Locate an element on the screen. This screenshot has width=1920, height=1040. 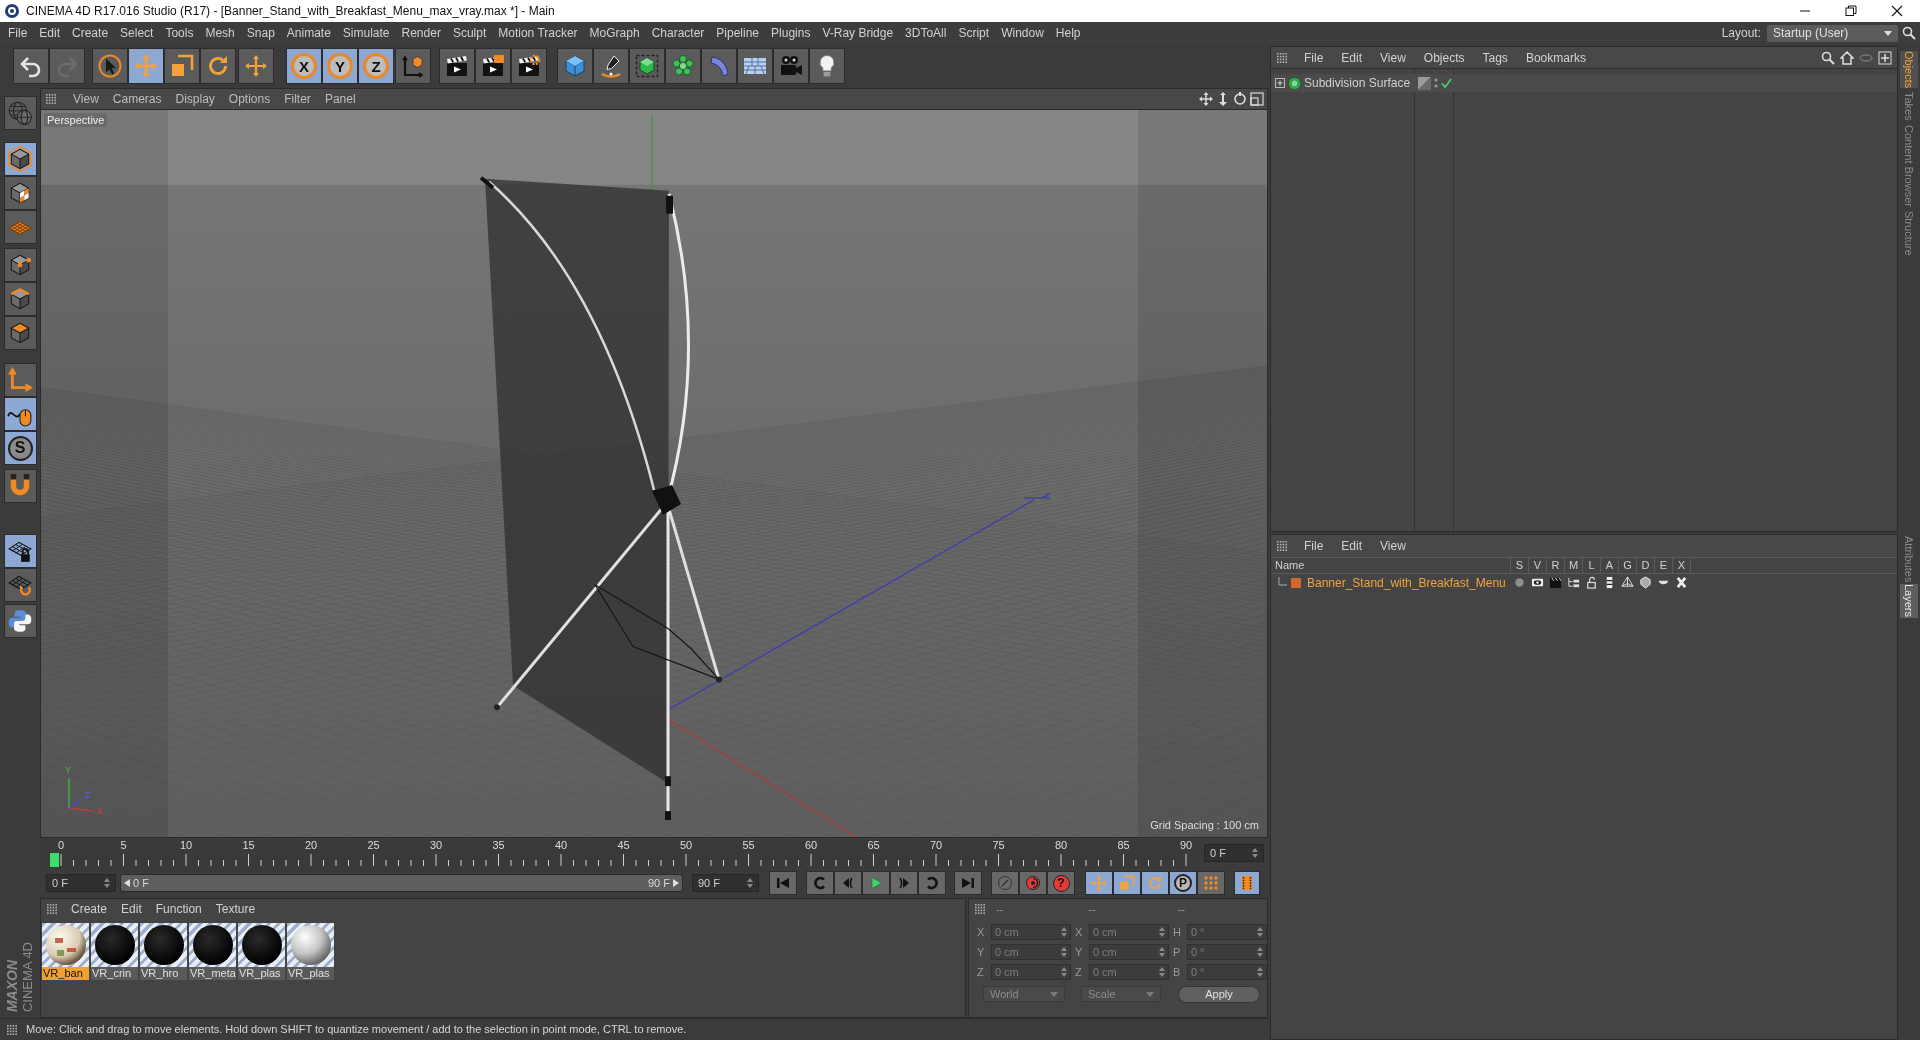
point-key-button is located at coordinates (1211, 883).